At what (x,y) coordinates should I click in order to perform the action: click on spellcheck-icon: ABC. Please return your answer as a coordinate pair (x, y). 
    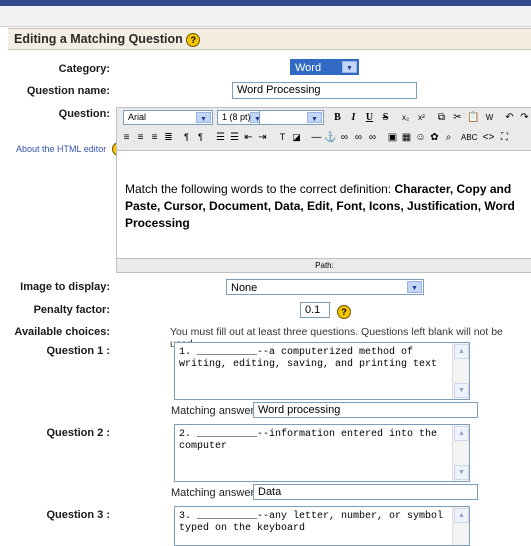
    Looking at the image, I should click on (469, 137).